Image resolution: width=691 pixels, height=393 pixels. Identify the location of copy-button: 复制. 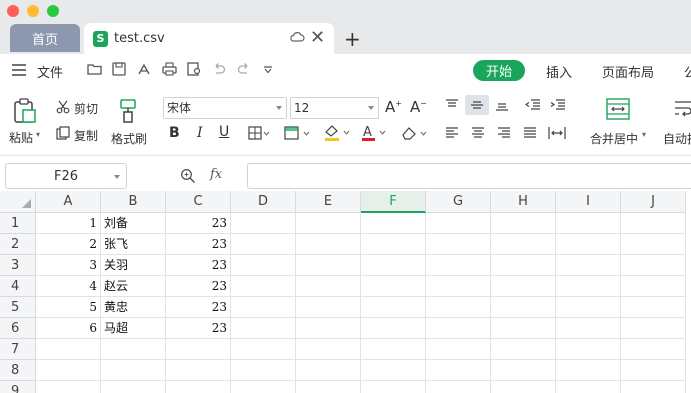
(86, 135).